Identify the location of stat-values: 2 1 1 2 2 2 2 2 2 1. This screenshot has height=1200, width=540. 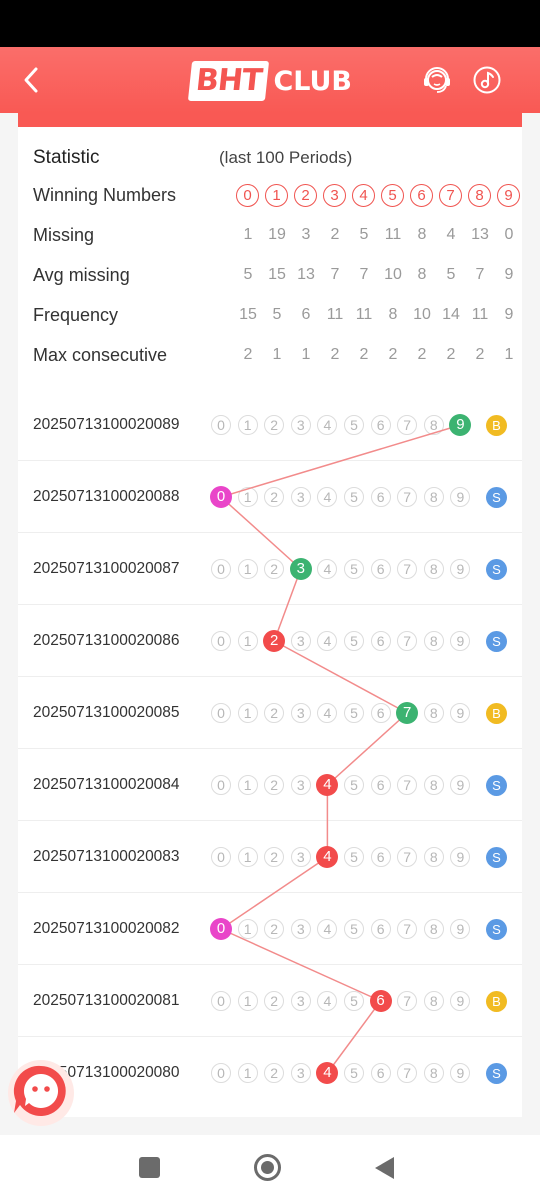
(380, 355).